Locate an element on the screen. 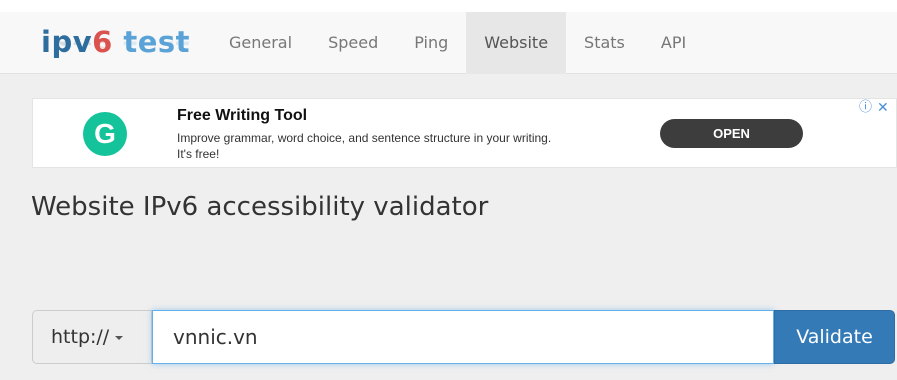  ad-title: Free Writing Tool is located at coordinates (242, 116).